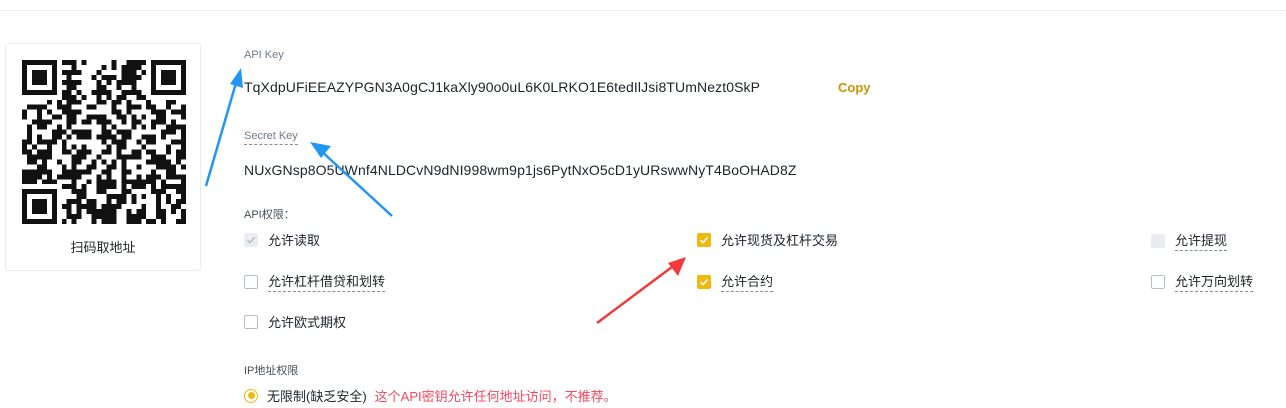 Image resolution: width=1286 pixels, height=408 pixels. Describe the element at coordinates (327, 281) in the screenshot. I see `perm-margin-loan-label: 允许杠杆借贷和划转` at that location.